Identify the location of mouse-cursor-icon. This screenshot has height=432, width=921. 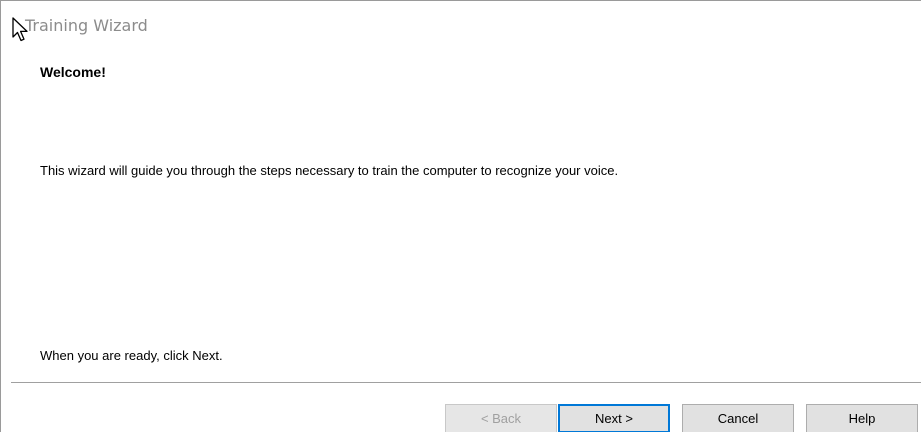
(20, 29).